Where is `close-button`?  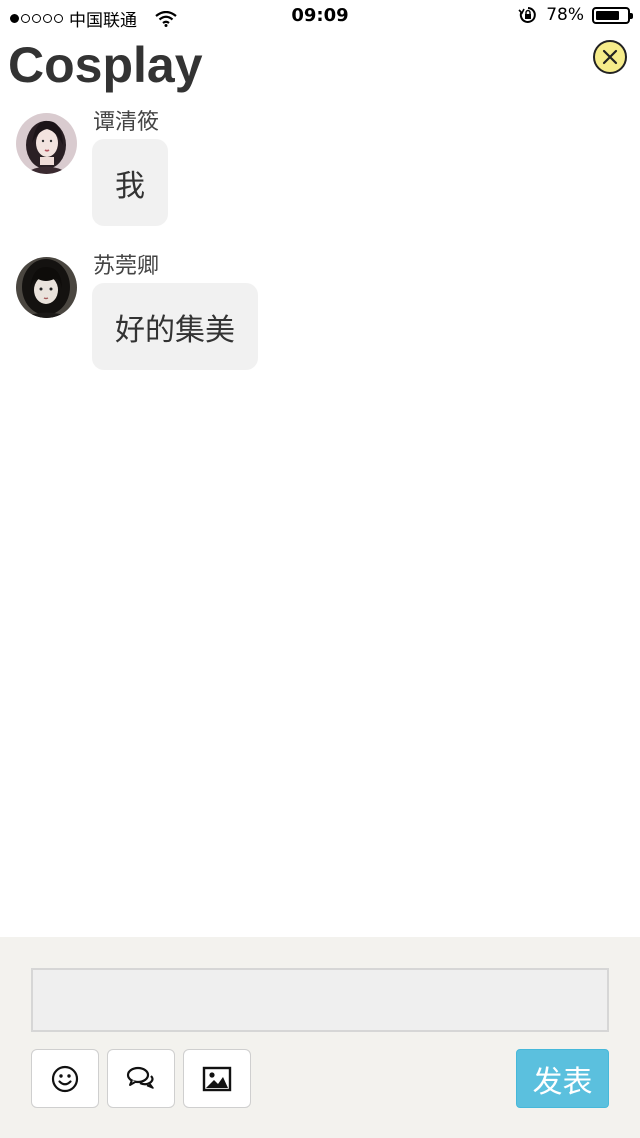 close-button is located at coordinates (610, 57).